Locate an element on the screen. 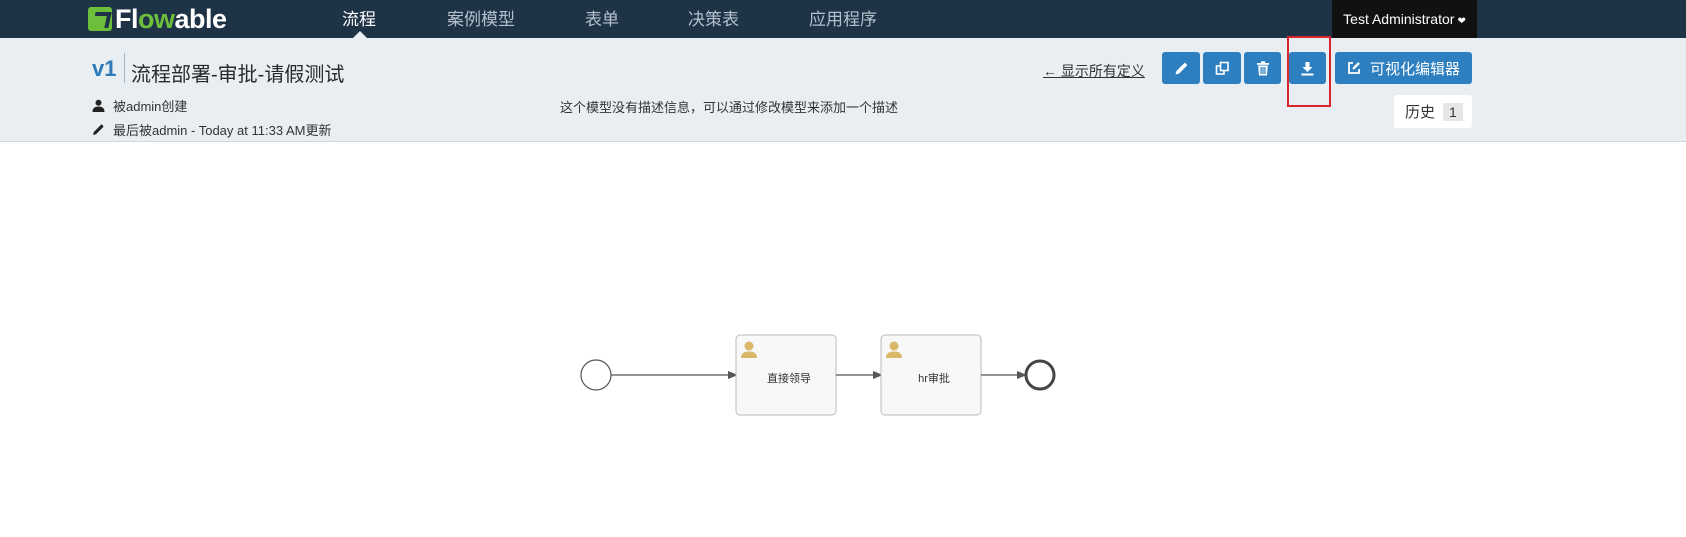 Image resolution: width=1686 pixels, height=537 pixels. flowable-logo: Flowable is located at coordinates (157, 18).